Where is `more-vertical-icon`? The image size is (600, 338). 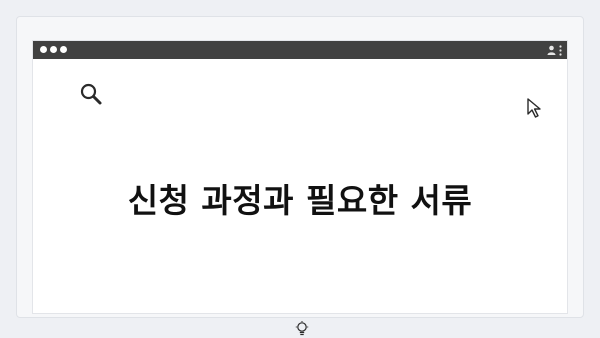
more-vertical-icon is located at coordinates (560, 50).